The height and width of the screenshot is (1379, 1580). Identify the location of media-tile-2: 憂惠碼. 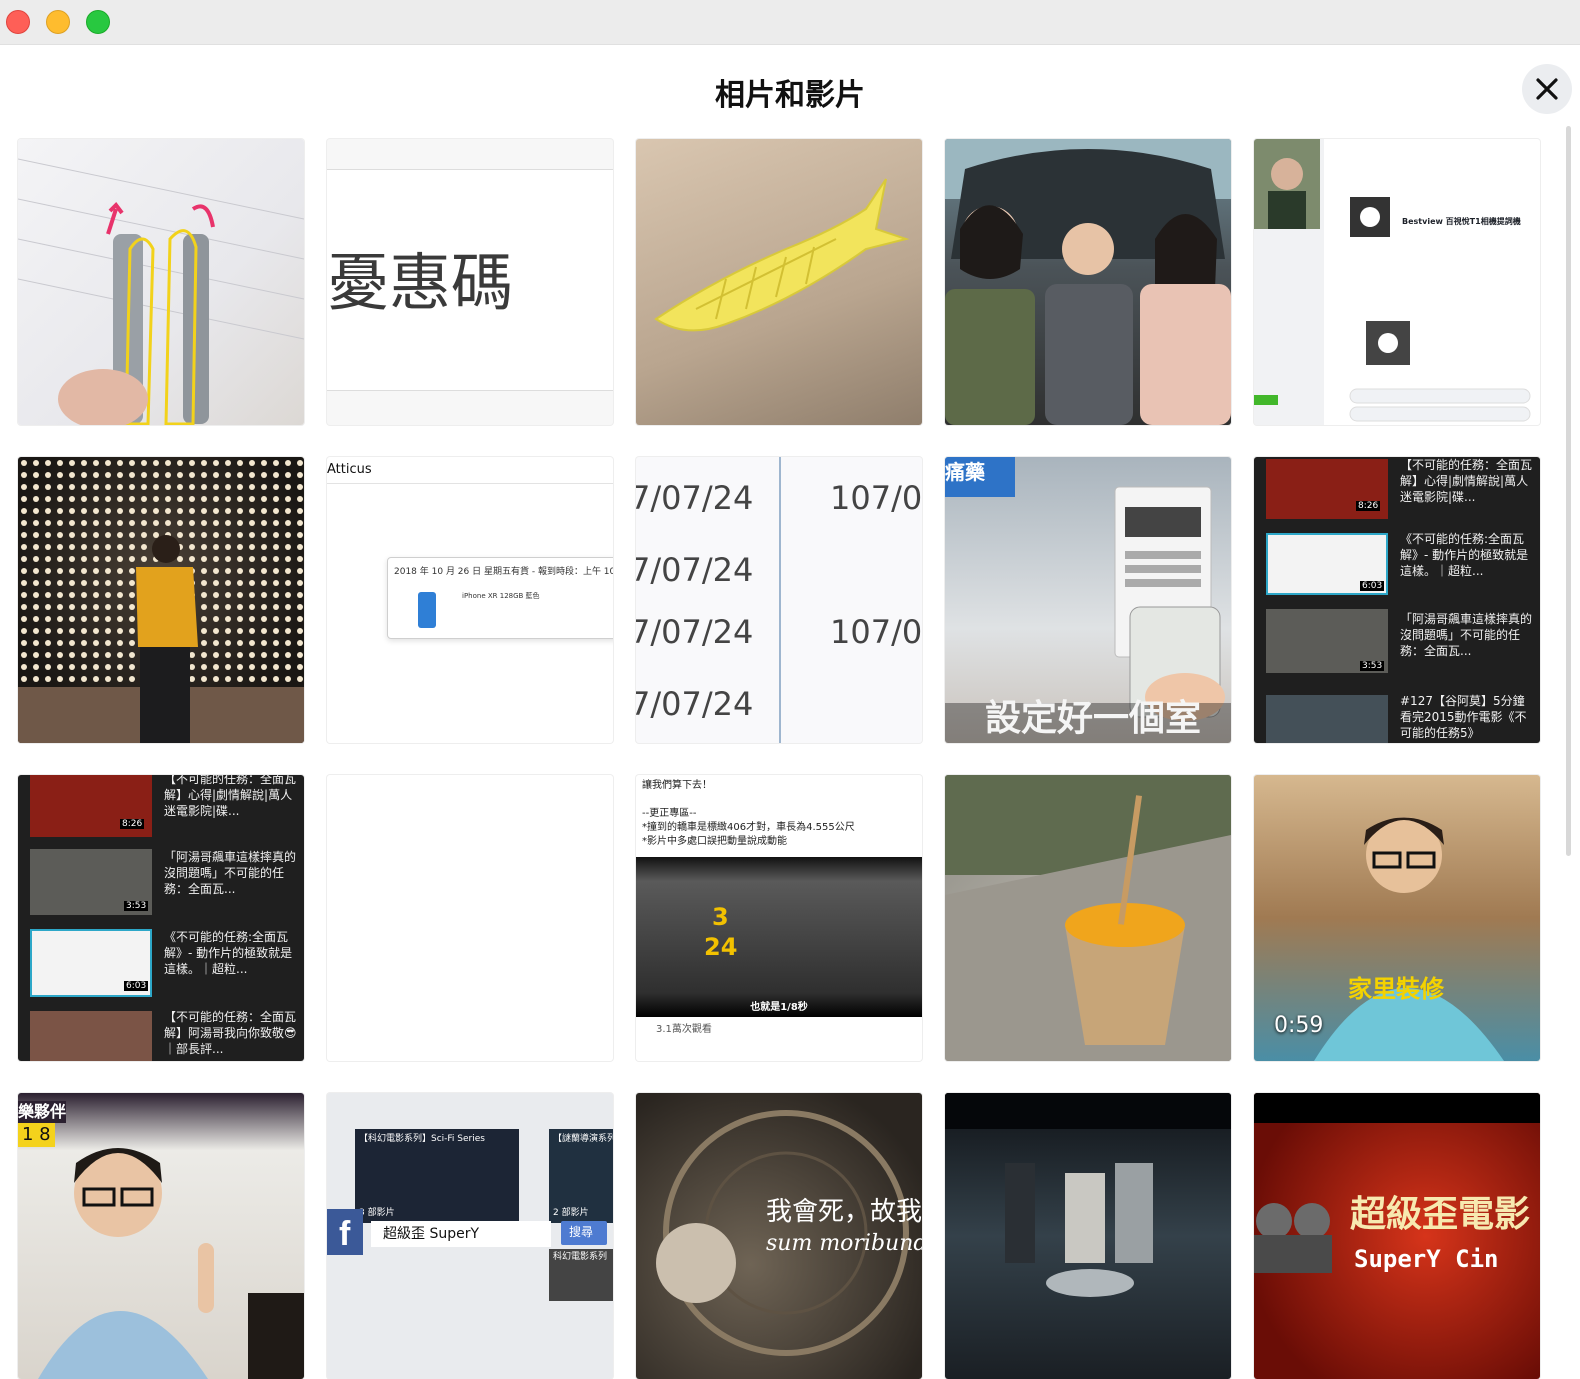
(470, 282).